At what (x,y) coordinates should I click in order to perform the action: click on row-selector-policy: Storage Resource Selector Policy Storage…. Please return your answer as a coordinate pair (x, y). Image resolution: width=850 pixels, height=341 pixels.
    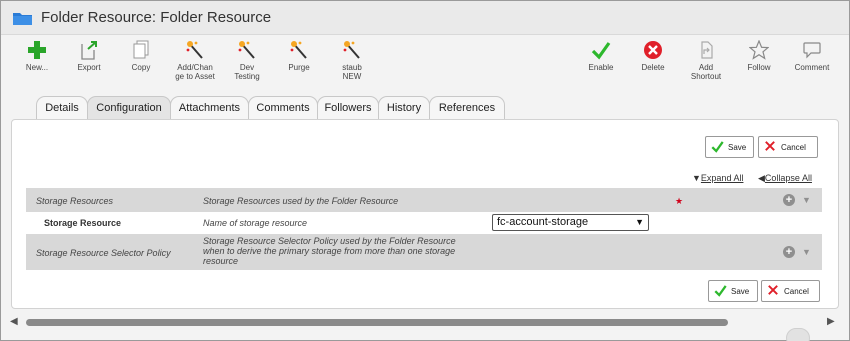
    Looking at the image, I should click on (424, 252).